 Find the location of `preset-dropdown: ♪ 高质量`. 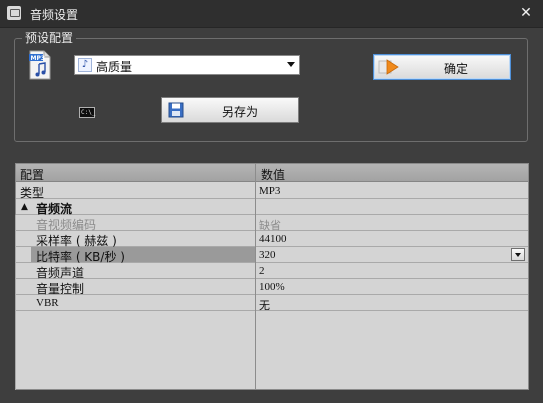

preset-dropdown: ♪ 高质量 is located at coordinates (187, 65).